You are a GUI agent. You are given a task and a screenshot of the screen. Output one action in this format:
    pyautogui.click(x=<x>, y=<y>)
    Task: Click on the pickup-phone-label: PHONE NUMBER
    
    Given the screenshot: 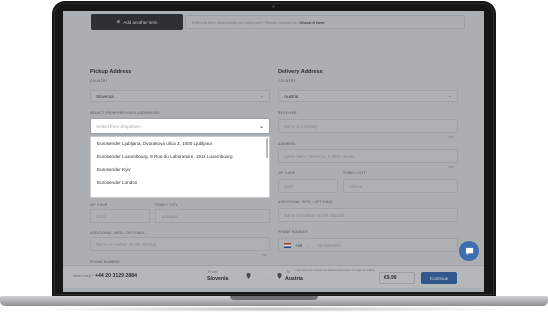 What is the action you would take?
    pyautogui.click(x=105, y=262)
    